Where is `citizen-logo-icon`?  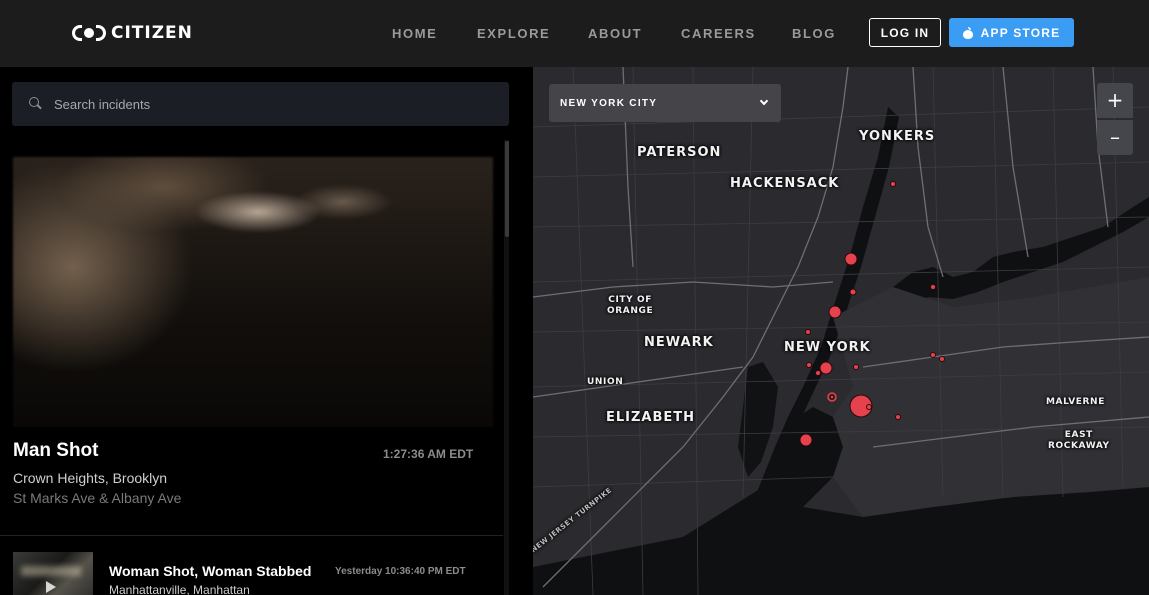 citizen-logo-icon is located at coordinates (89, 33).